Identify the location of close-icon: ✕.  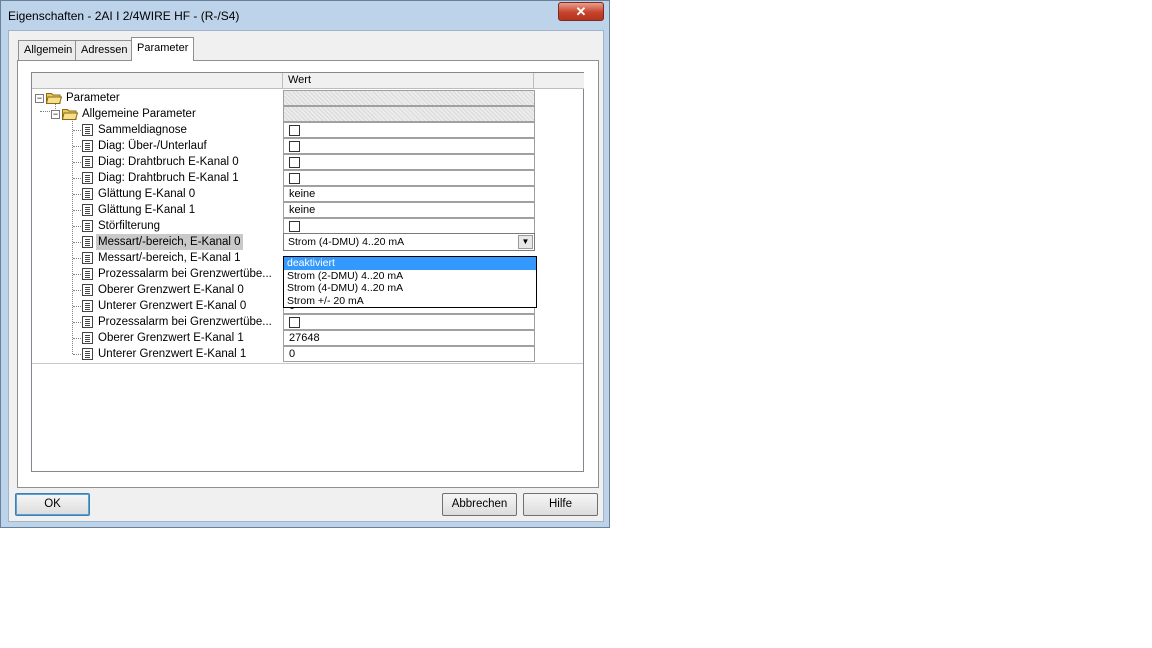
(581, 11).